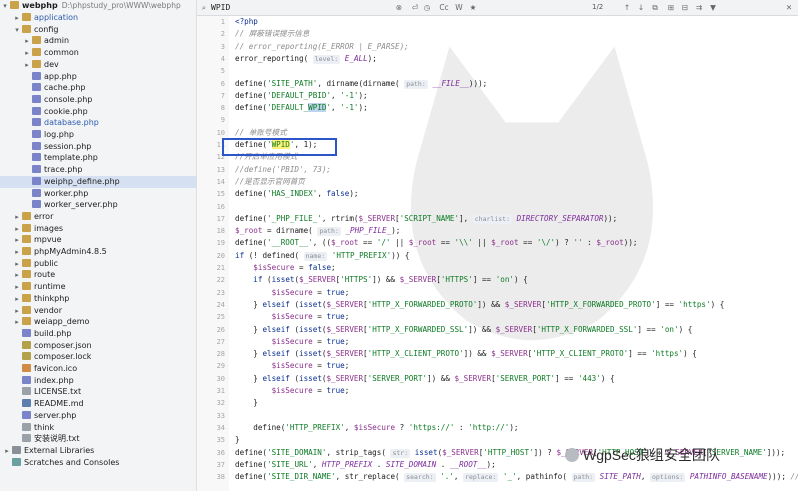 The height and width of the screenshot is (491, 798). Describe the element at coordinates (98, 240) in the screenshot. I see `tree-item-mpvue: ▸ mpvue` at that location.